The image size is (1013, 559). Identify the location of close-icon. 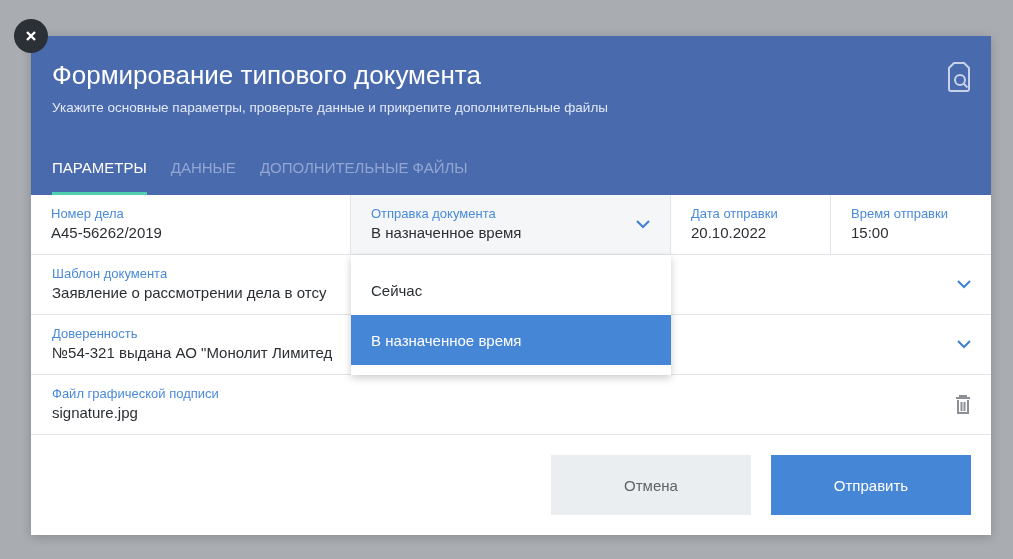
(31, 36).